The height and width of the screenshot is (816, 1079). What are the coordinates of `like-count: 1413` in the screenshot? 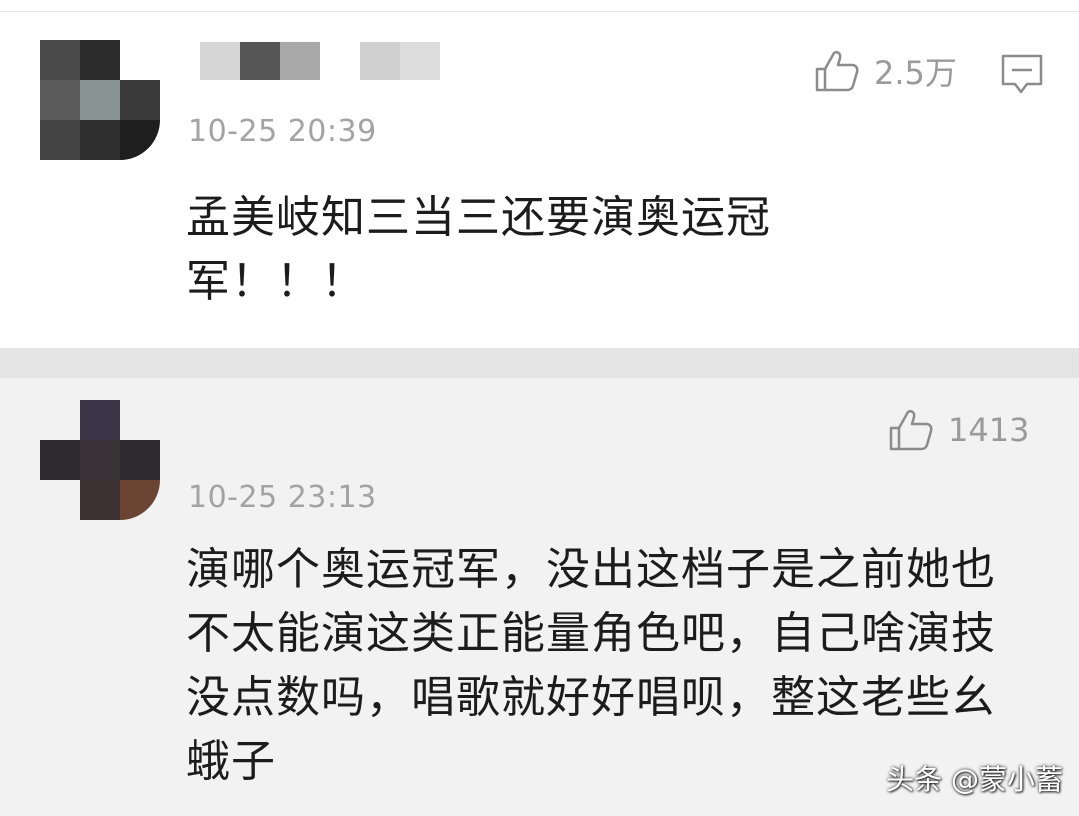 It's located at (989, 430).